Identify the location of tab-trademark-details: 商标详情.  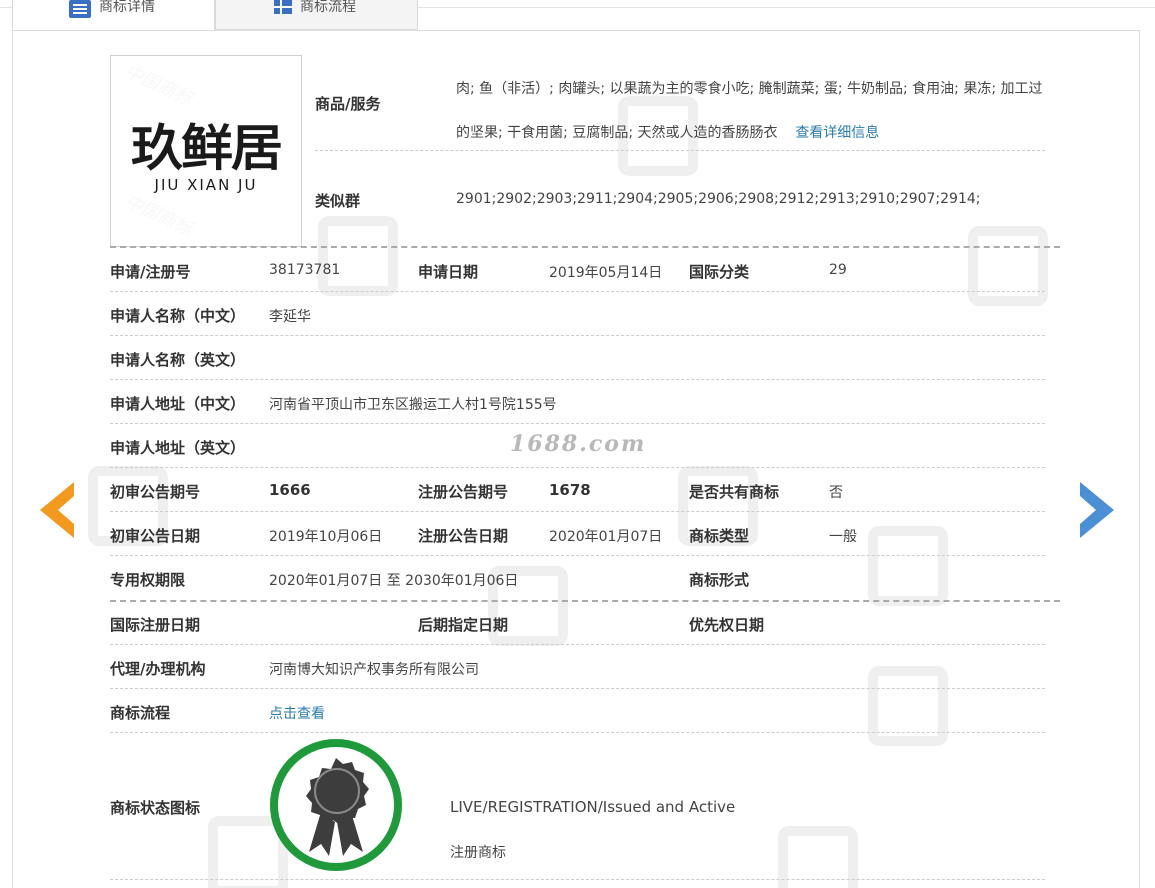
(113, 15).